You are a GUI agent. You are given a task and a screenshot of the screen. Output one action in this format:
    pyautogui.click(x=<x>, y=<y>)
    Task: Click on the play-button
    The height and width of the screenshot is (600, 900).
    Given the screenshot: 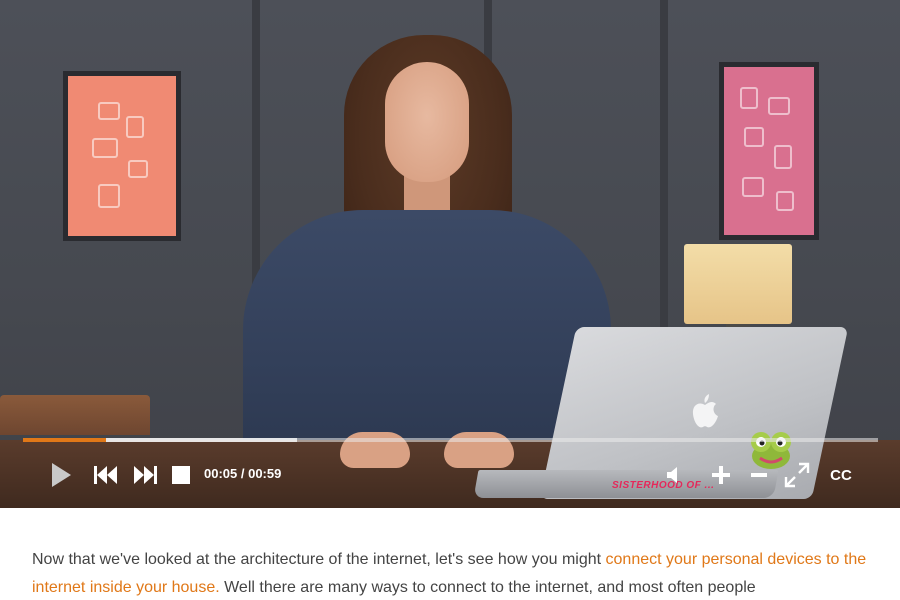 What is the action you would take?
    pyautogui.click(x=61, y=475)
    